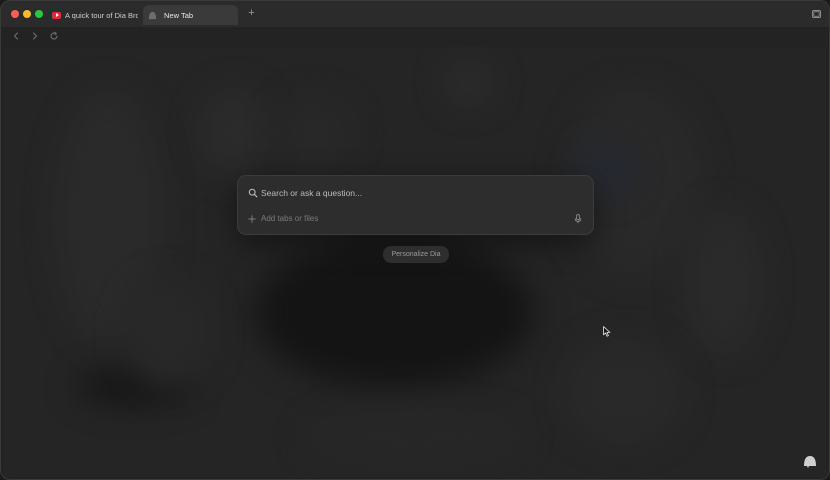 The width and height of the screenshot is (830, 480). I want to click on reload-icon, so click(54, 36).